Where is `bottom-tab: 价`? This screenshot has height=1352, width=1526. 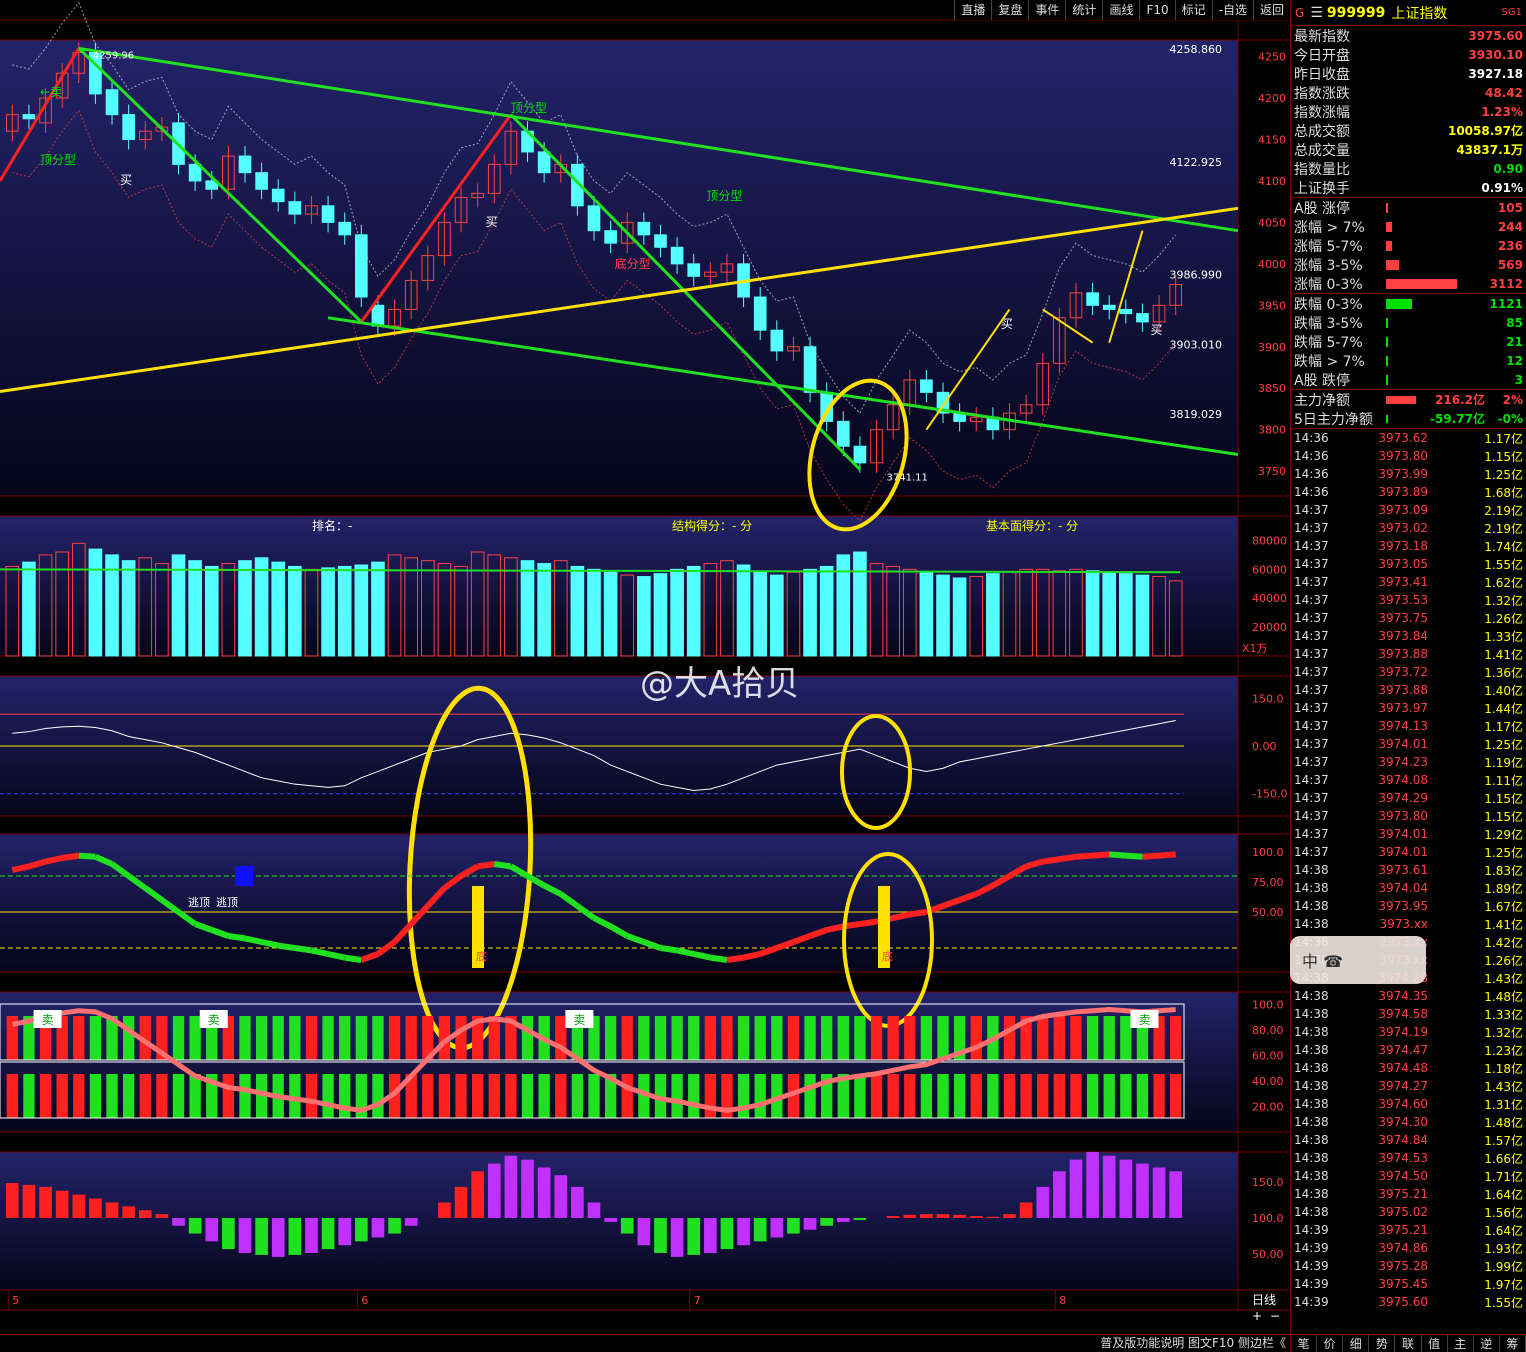
bottom-tab: 价 is located at coordinates (1330, 1343).